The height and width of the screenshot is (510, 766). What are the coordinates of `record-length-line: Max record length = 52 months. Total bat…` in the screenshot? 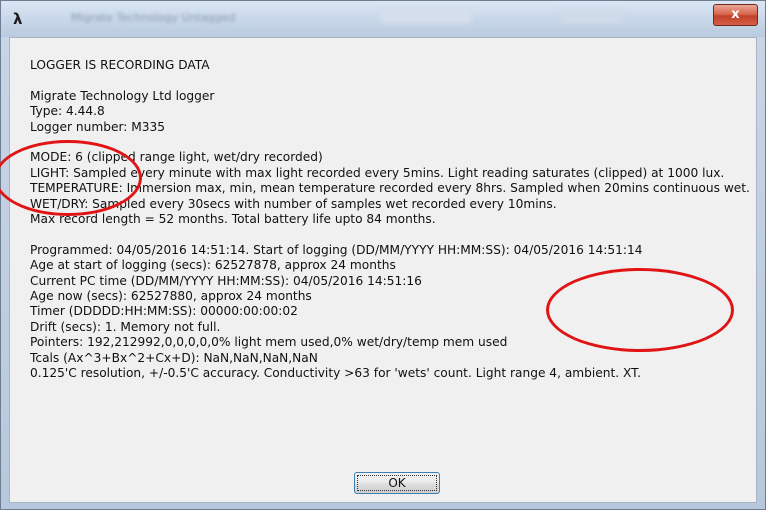 It's located at (233, 219).